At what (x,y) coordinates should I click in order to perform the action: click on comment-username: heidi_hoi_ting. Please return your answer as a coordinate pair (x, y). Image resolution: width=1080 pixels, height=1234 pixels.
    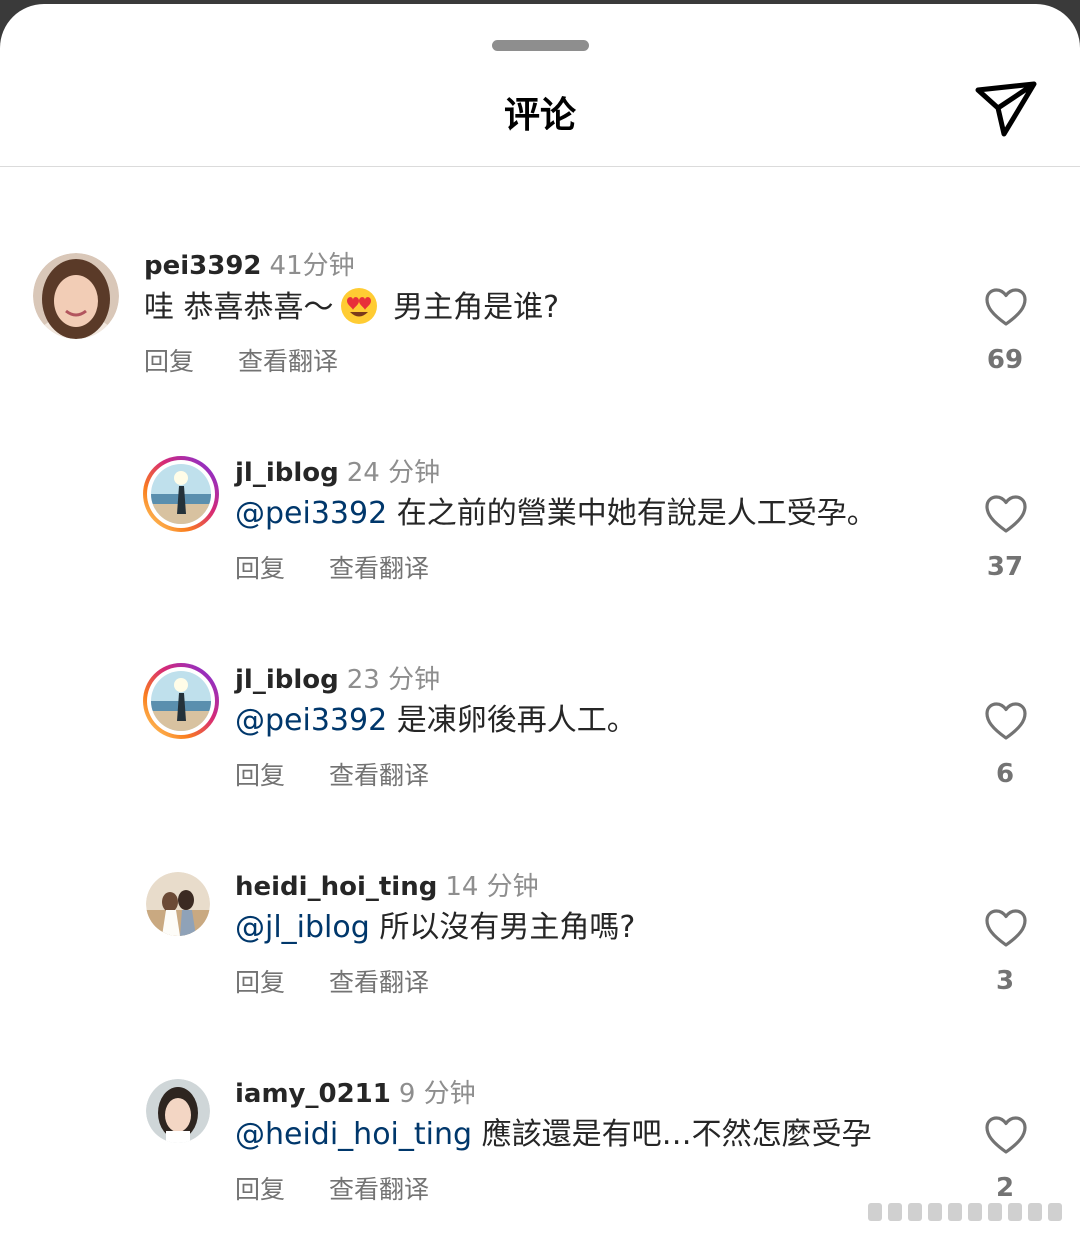
    Looking at the image, I should click on (336, 887).